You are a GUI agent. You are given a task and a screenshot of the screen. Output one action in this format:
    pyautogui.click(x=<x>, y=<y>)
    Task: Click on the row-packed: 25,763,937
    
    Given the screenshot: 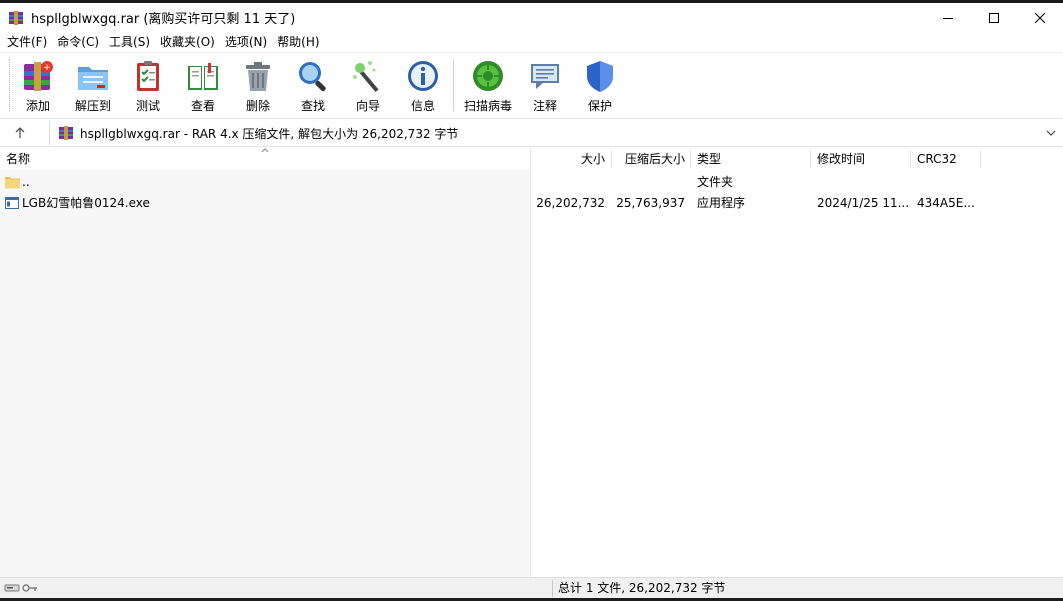 What is the action you would take?
    pyautogui.click(x=650, y=203)
    